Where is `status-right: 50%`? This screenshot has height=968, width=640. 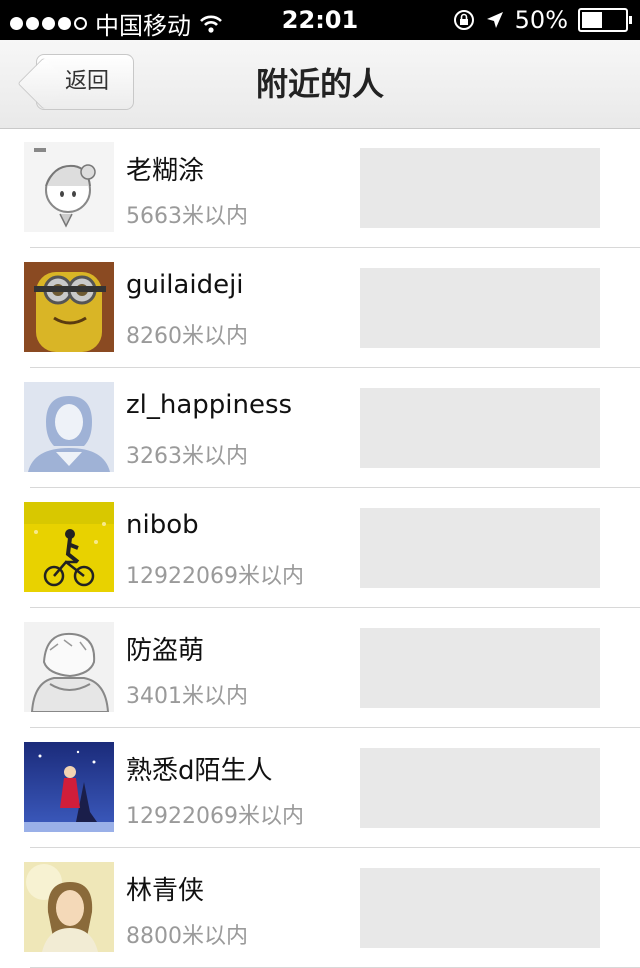
status-right: 50% is located at coordinates (542, 20).